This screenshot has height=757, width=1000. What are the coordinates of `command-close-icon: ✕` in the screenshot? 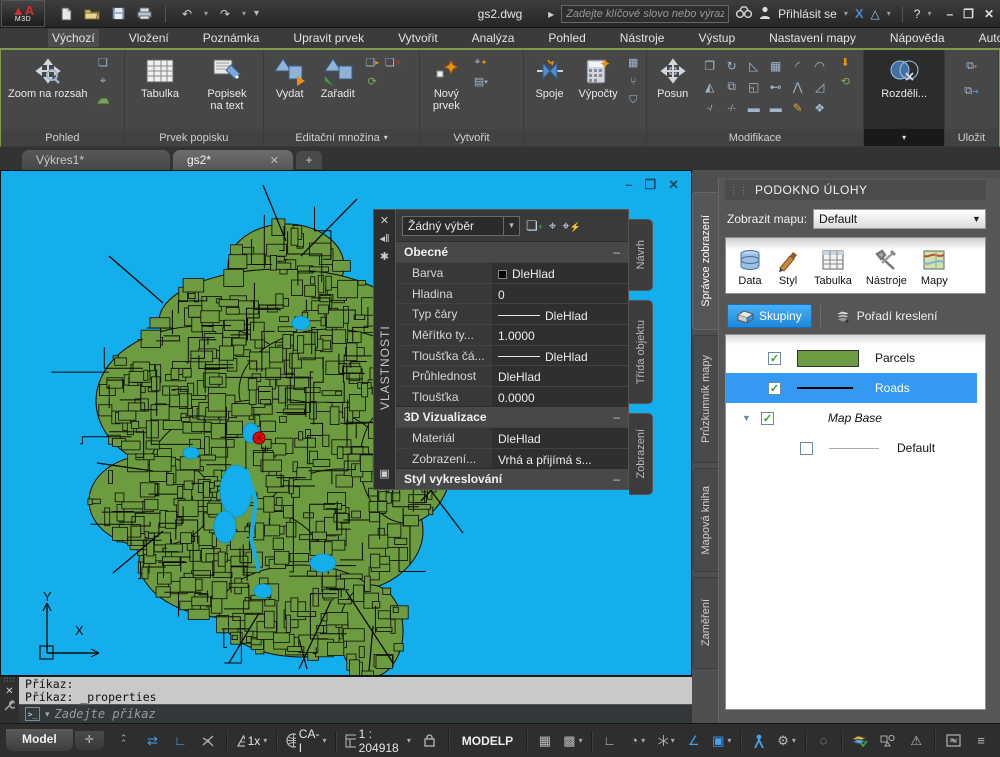 It's located at (9, 691).